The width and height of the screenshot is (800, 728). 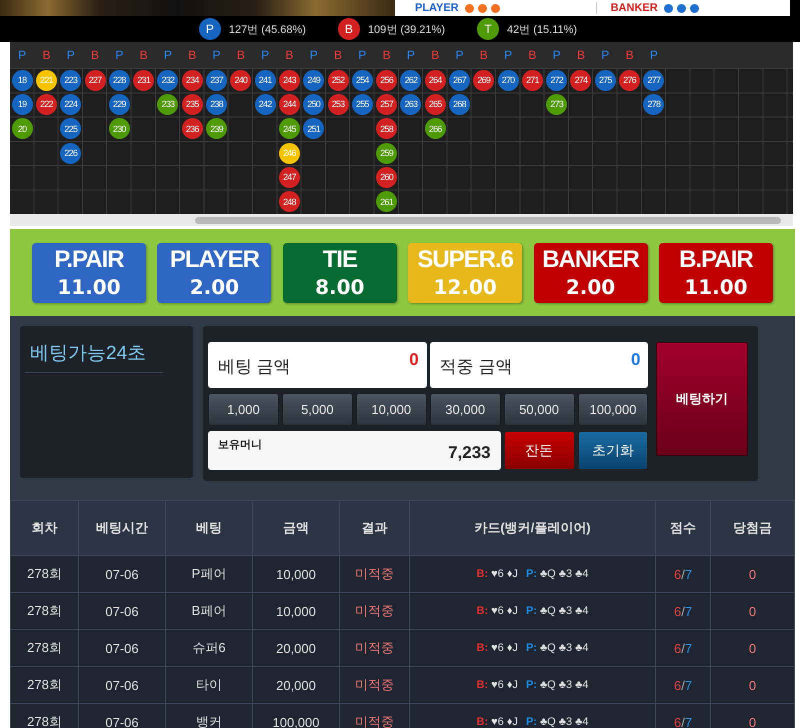 I want to click on bet-option-button: B.PAIR 11.00, so click(x=715, y=272).